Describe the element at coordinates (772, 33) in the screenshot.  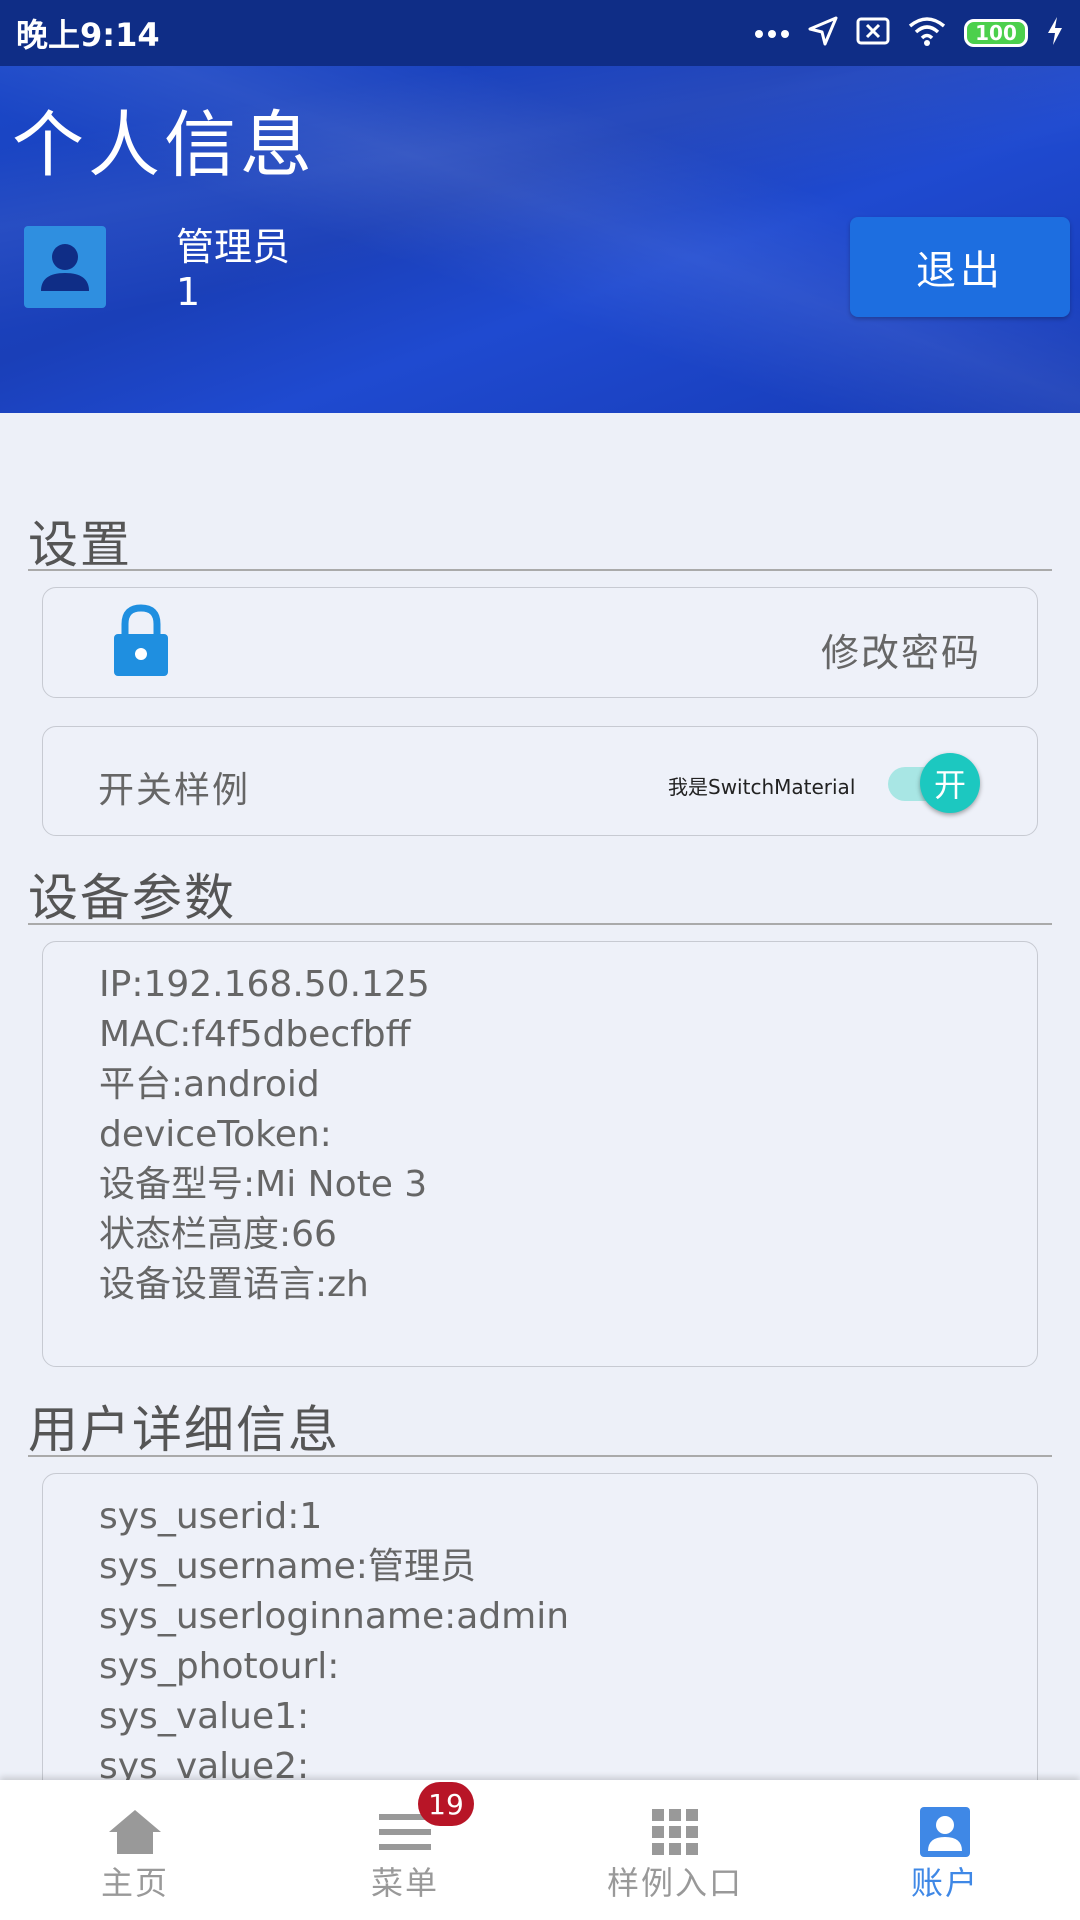
I see `more-dots-icon` at that location.